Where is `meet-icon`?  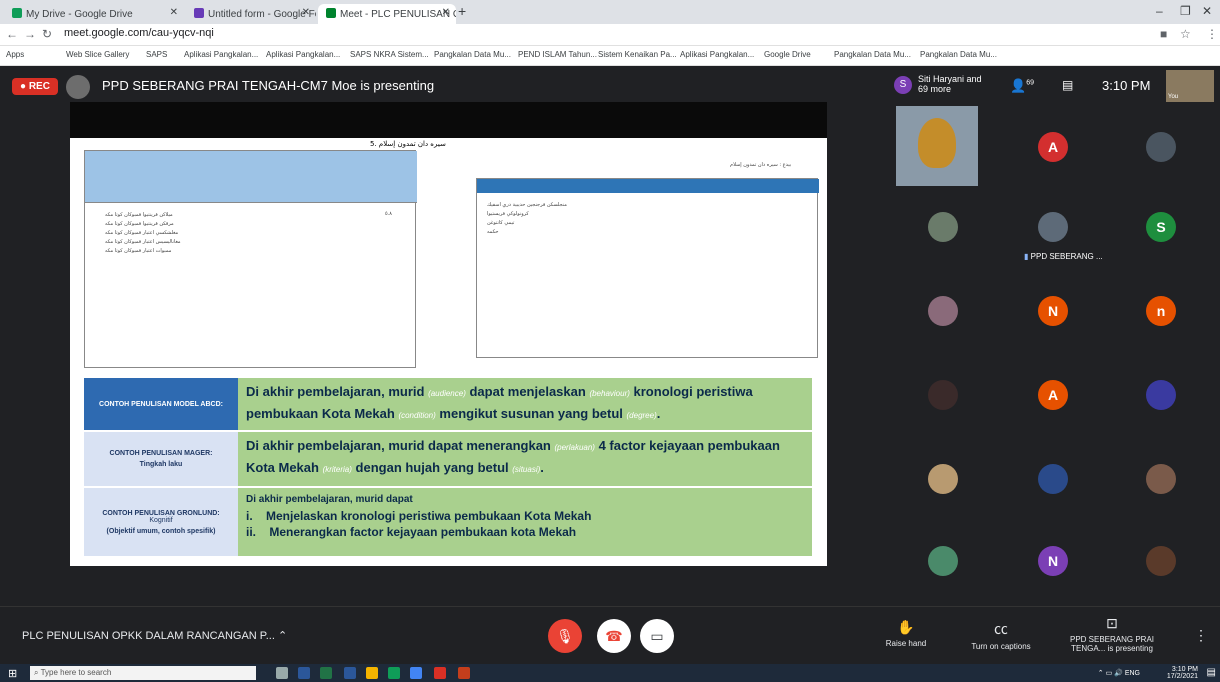
meet-icon is located at coordinates (331, 13).